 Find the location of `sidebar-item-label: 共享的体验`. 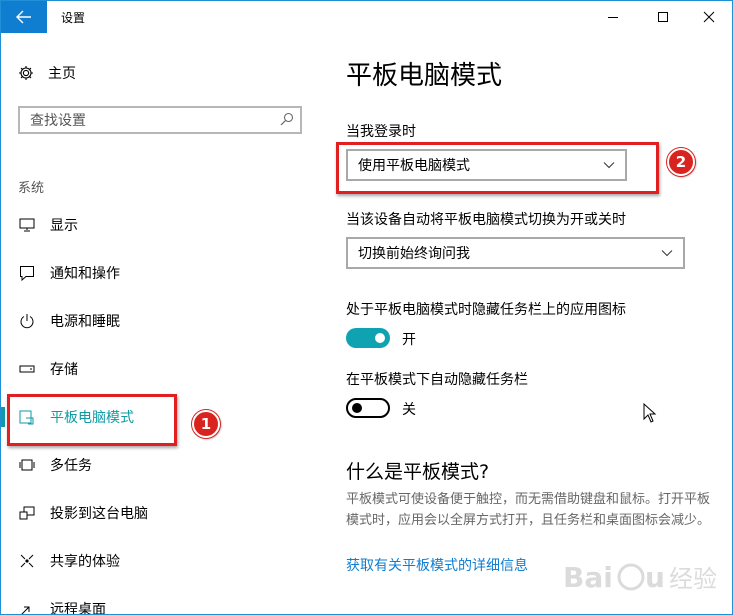

sidebar-item-label: 共享的体验 is located at coordinates (85, 562).